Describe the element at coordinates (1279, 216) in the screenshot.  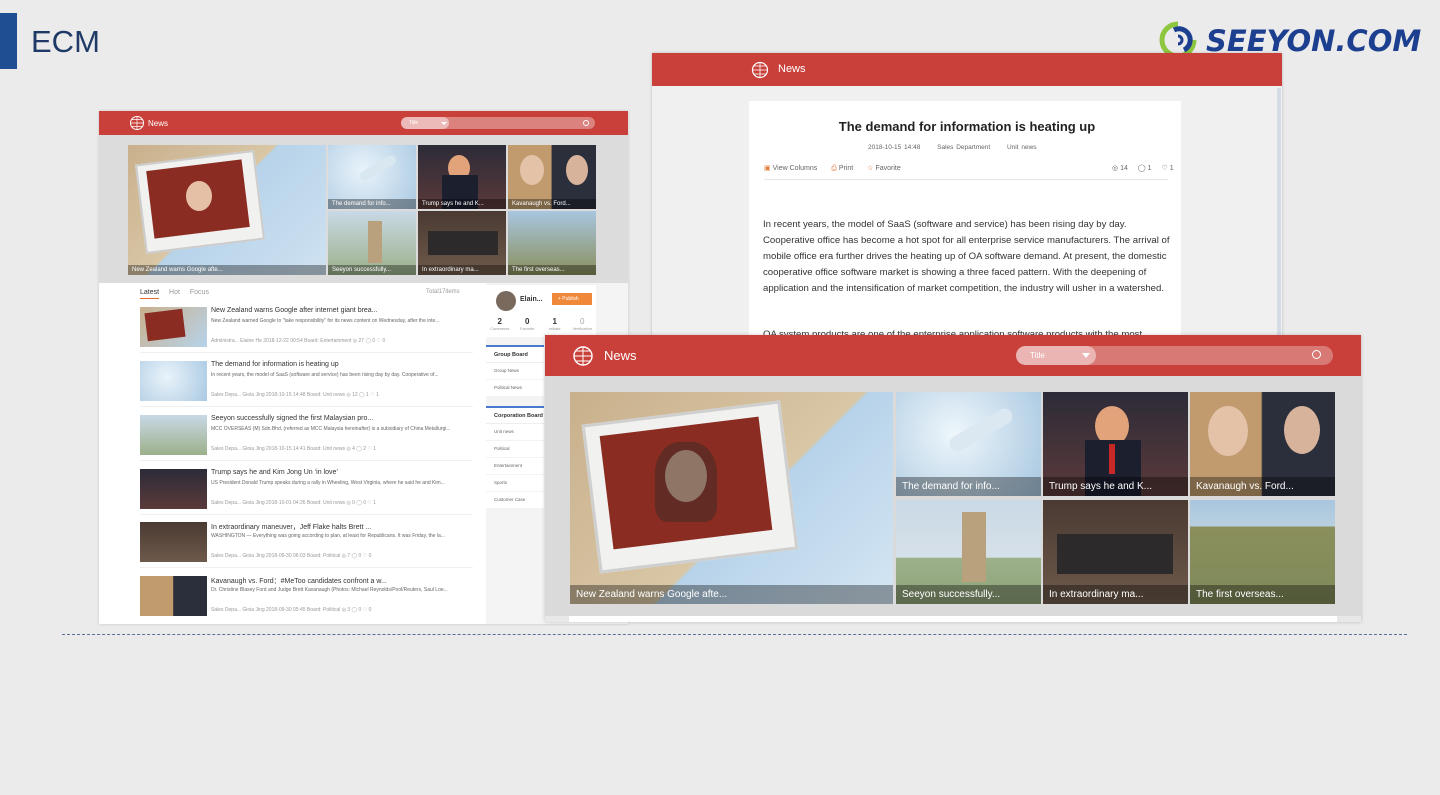
I see `scrollbar` at that location.